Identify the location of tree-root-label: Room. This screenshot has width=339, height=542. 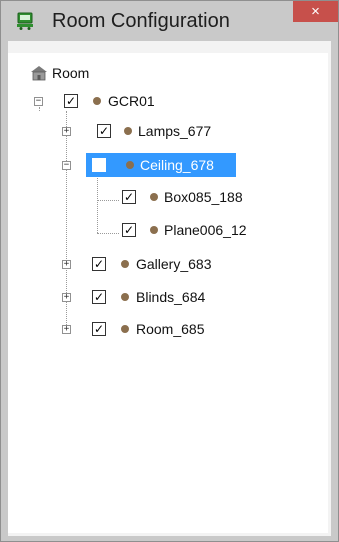
(71, 73).